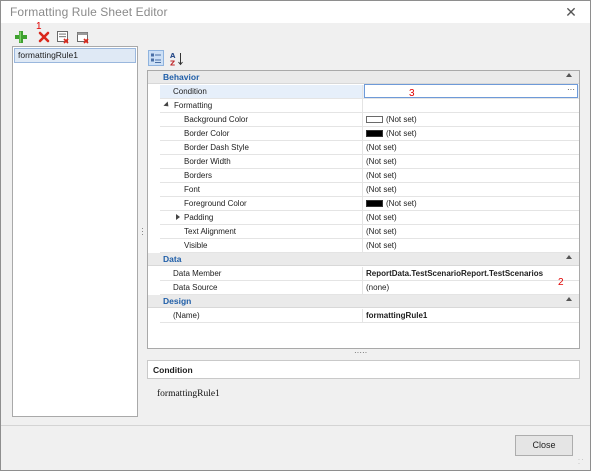 The image size is (591, 471). What do you see at coordinates (199, 217) in the screenshot?
I see `padding-label: Padding` at bounding box center [199, 217].